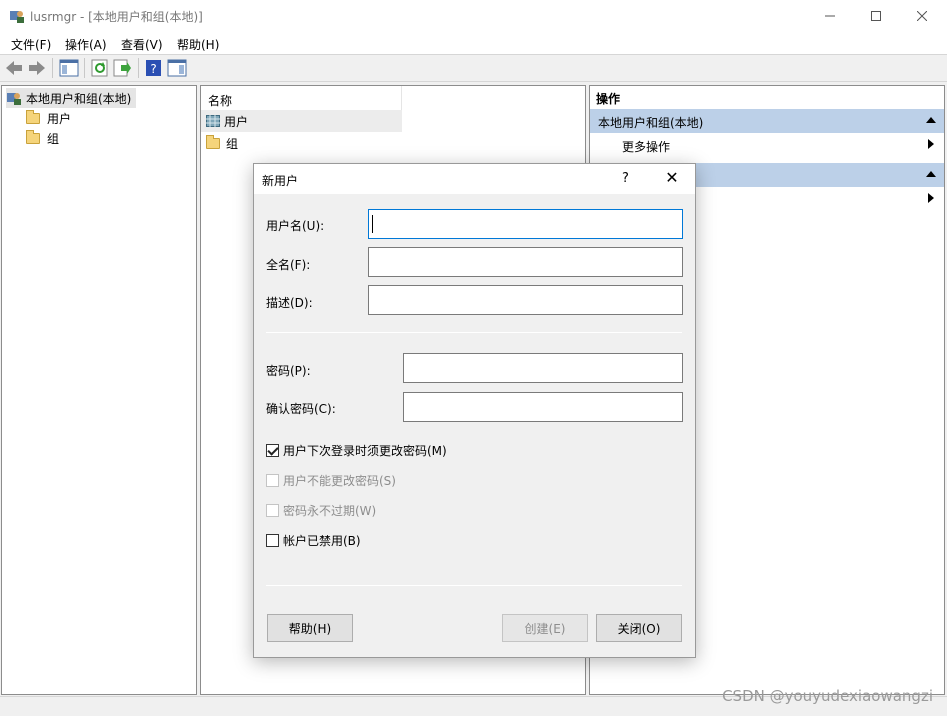  I want to click on fullname-label: 全名(F):, so click(288, 265).